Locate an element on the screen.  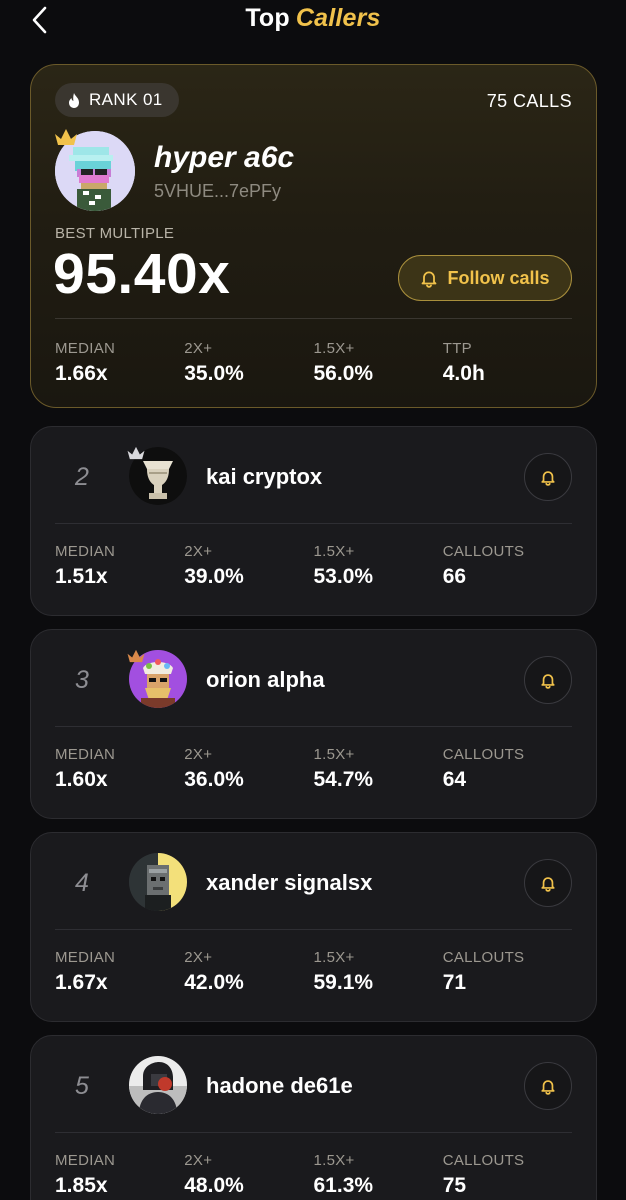
stat-2x: 2X+ 35.0% is located at coordinates (248, 363).